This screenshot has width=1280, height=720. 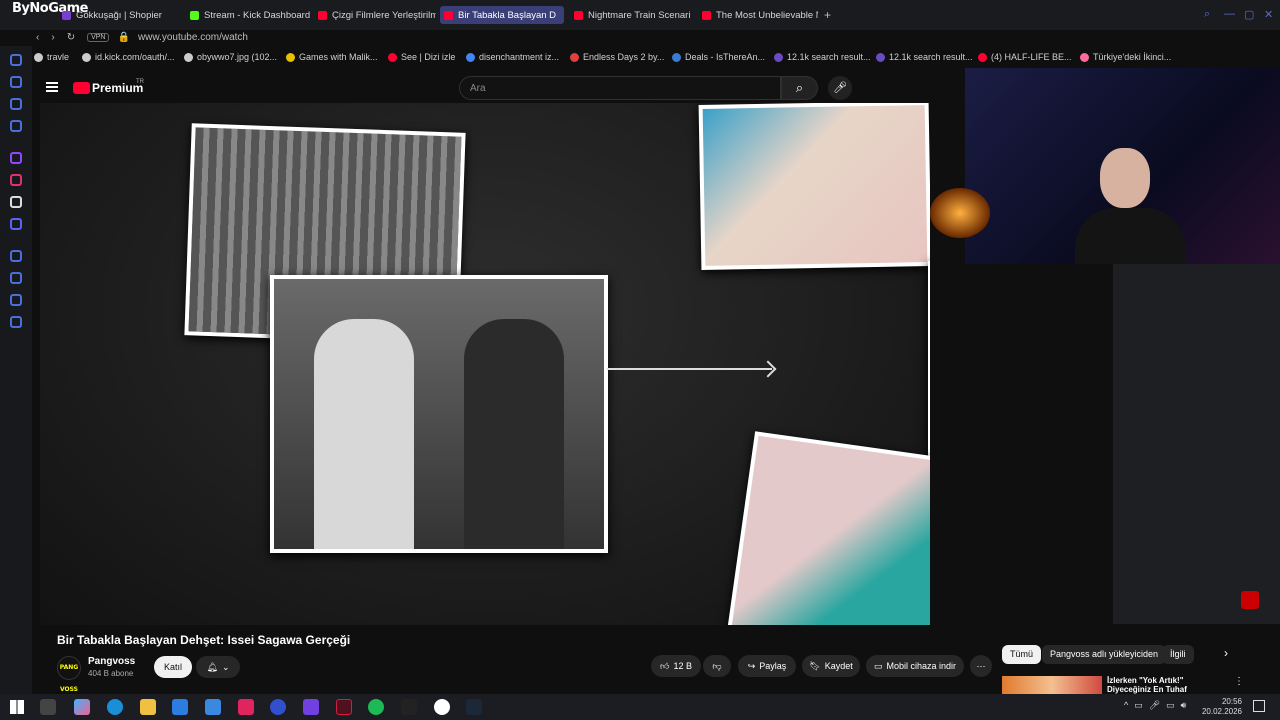 What do you see at coordinates (1158, 705) in the screenshot?
I see `system-tray: ^▭🎤︎▭🔊︎` at bounding box center [1158, 705].